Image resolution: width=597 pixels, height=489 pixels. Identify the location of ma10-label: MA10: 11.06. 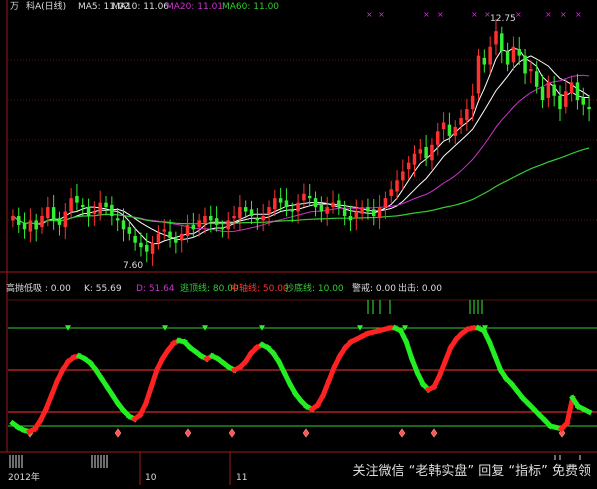
(141, 7).